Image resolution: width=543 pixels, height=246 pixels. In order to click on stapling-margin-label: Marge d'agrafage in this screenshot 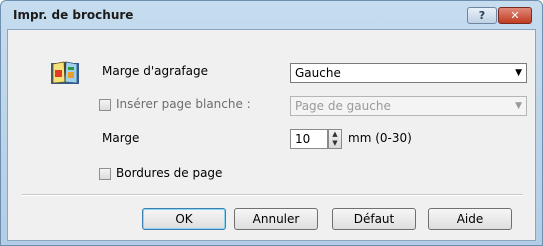, I will do `click(155, 71)`.